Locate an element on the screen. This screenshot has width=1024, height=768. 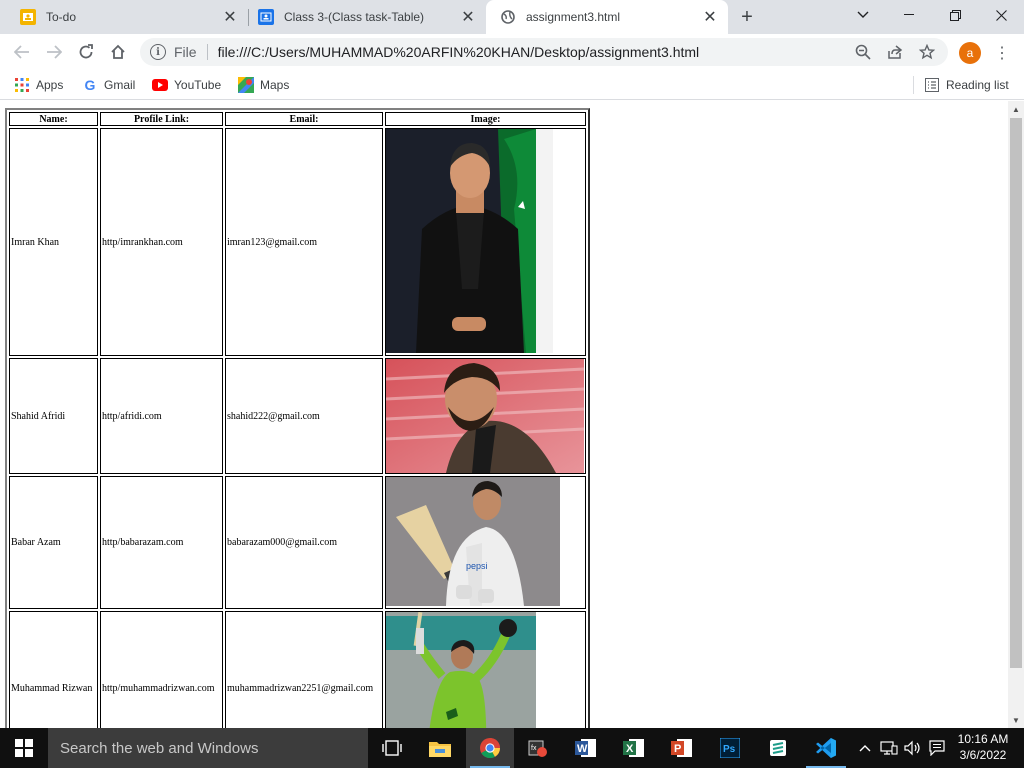
bookmark-gmail: G Gmail is located at coordinates (109, 85).